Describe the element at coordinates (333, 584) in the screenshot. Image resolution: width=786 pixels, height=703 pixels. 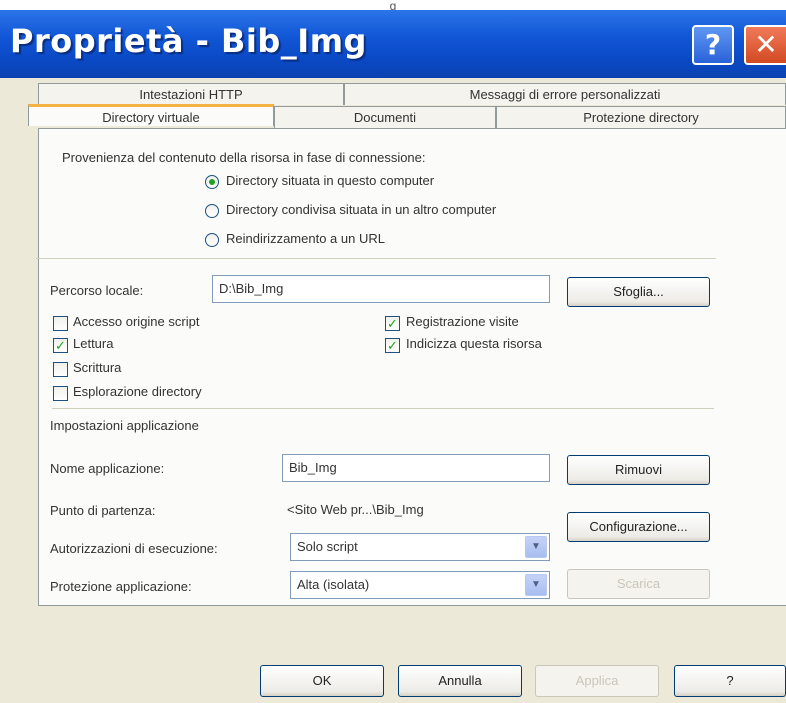
I see `app-protection-value: Alta (isolata)` at that location.